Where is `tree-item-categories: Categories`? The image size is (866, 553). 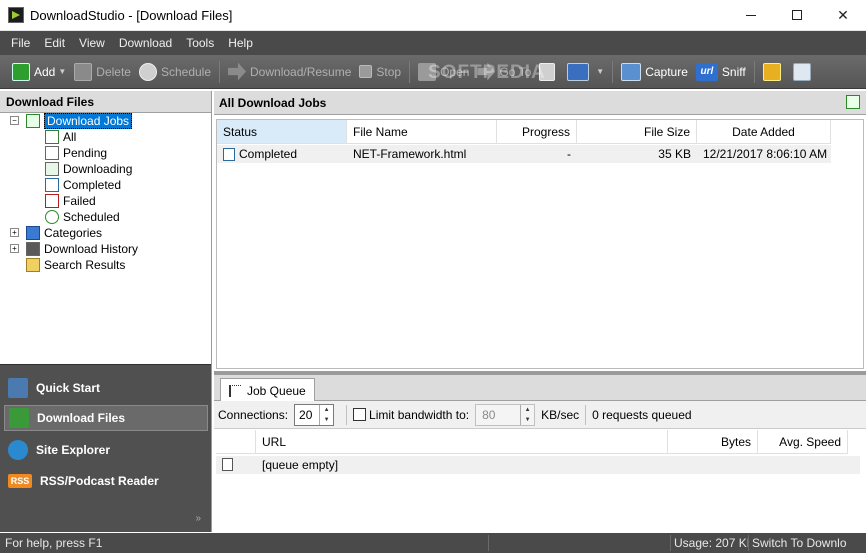
tree-item-categories: Categories is located at coordinates (64, 233).